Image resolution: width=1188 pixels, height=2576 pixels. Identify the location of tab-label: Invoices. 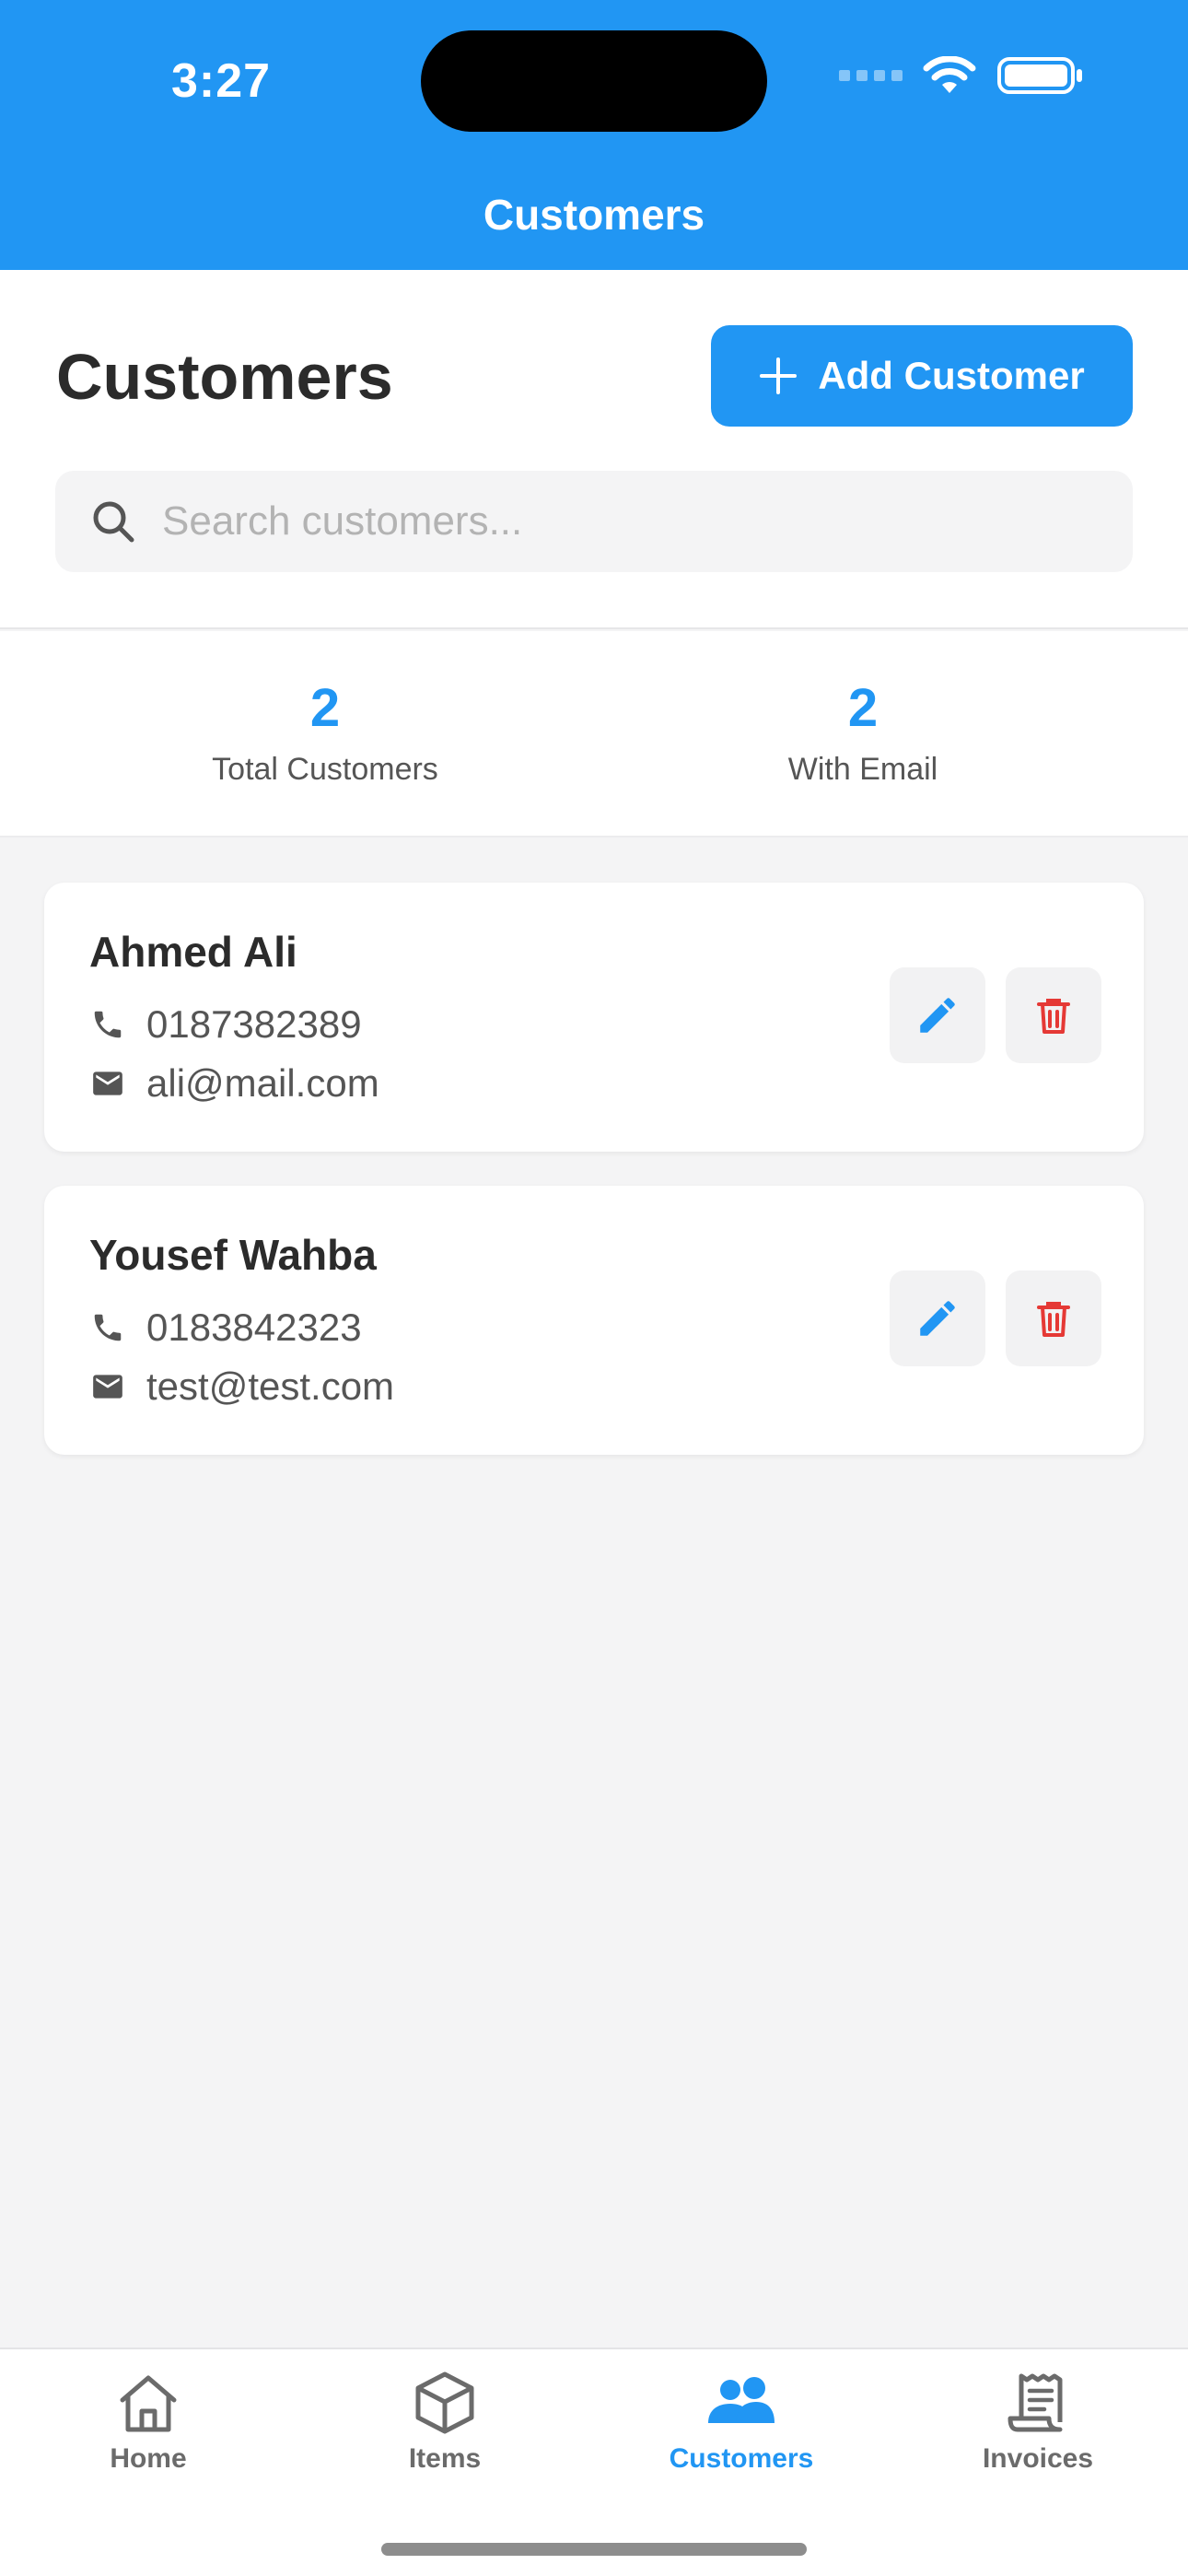
(1038, 2458).